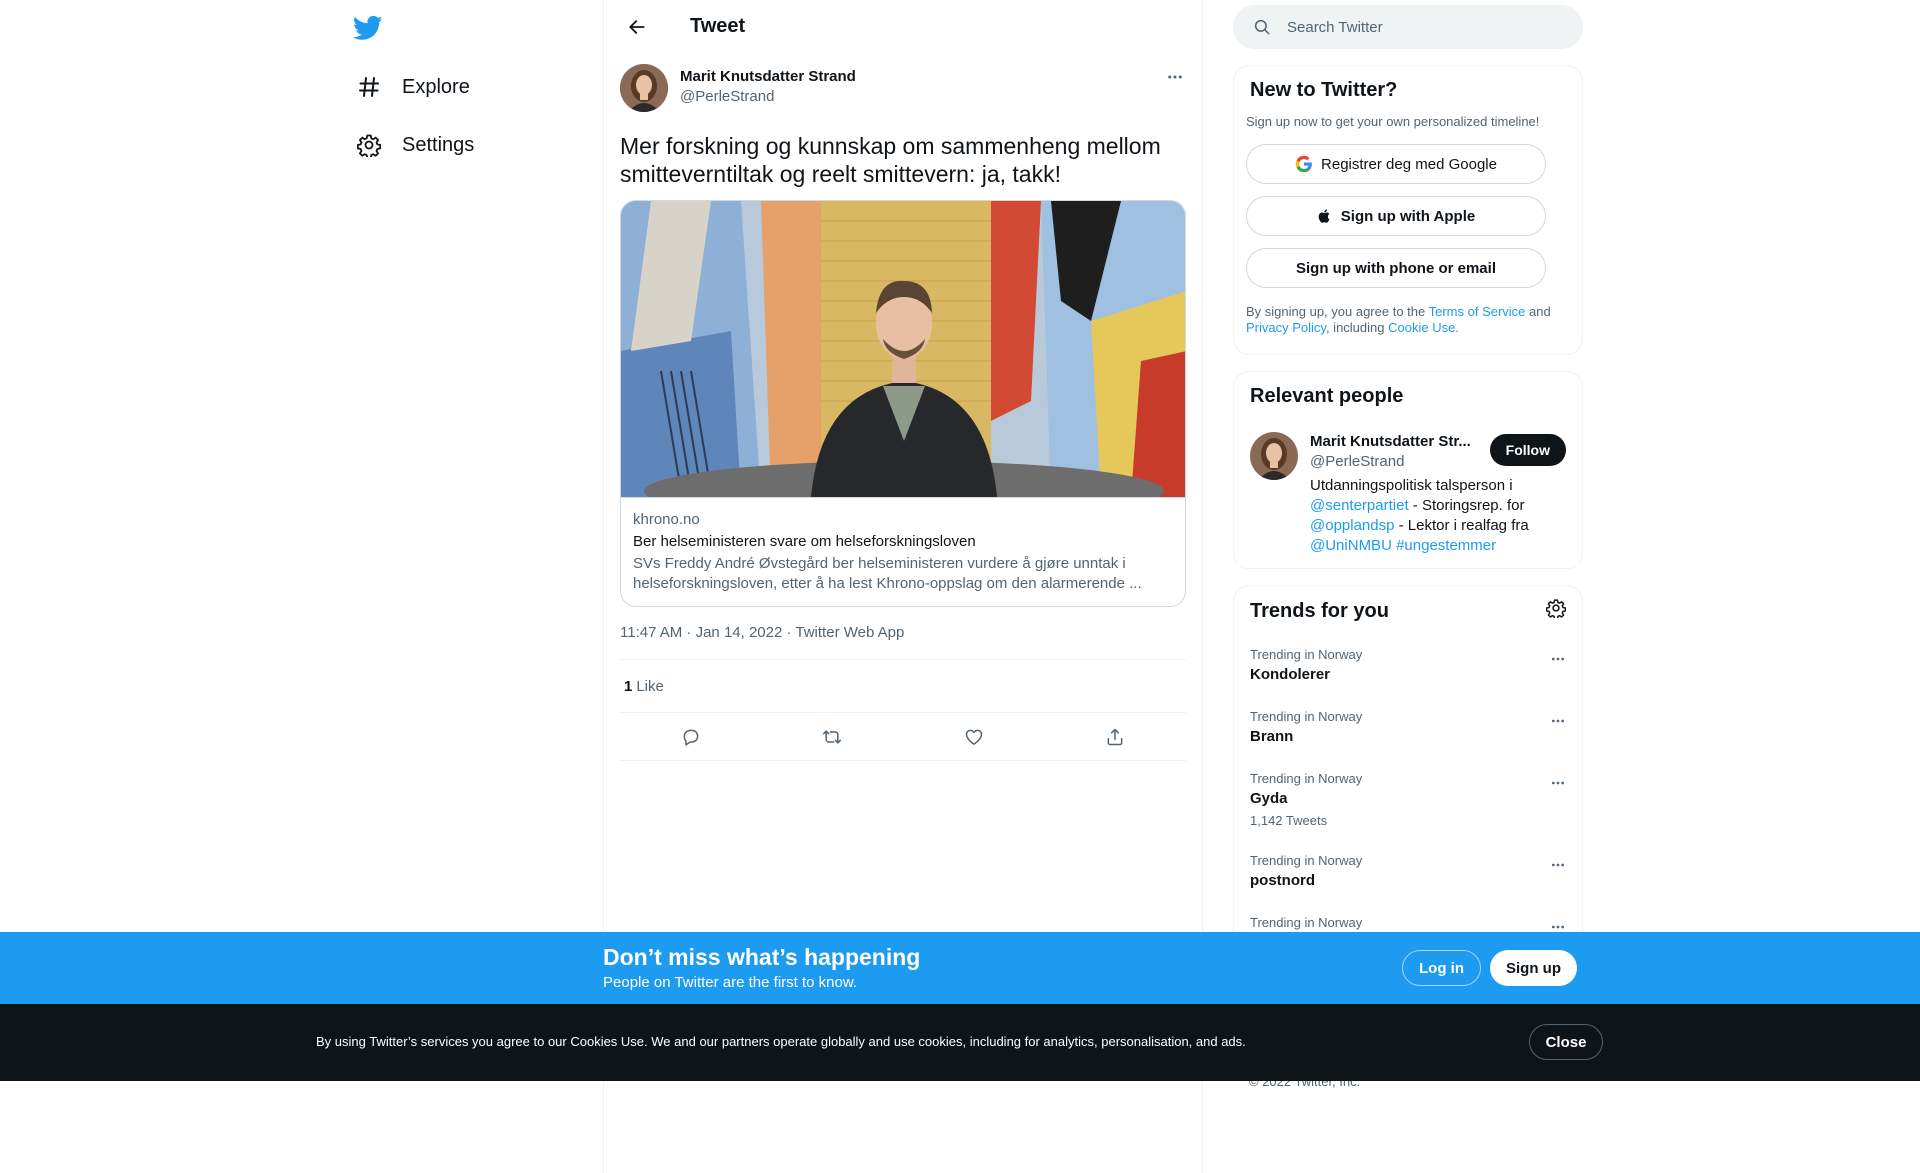 The width and height of the screenshot is (1920, 1173). Describe the element at coordinates (903, 686) in the screenshot. I see `likes-summary: 1 Like` at that location.